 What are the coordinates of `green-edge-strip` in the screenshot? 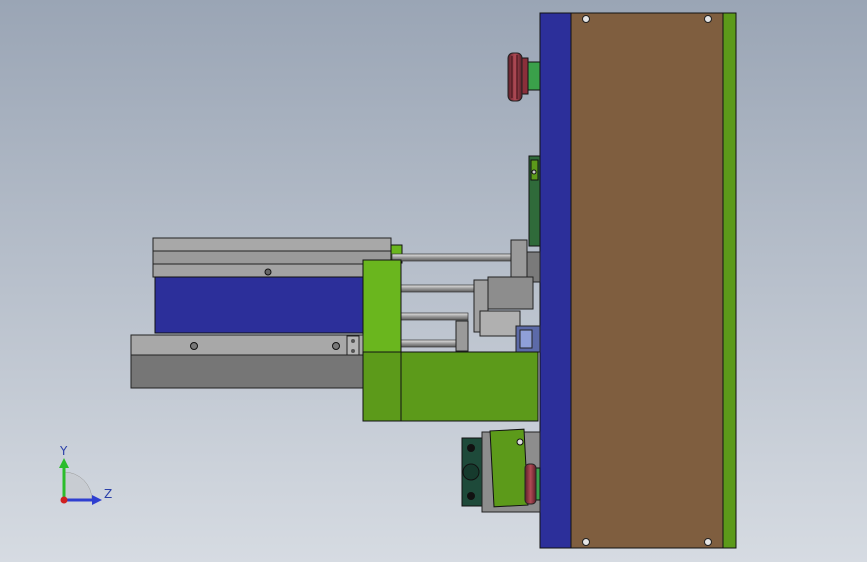 It's located at (729, 280).